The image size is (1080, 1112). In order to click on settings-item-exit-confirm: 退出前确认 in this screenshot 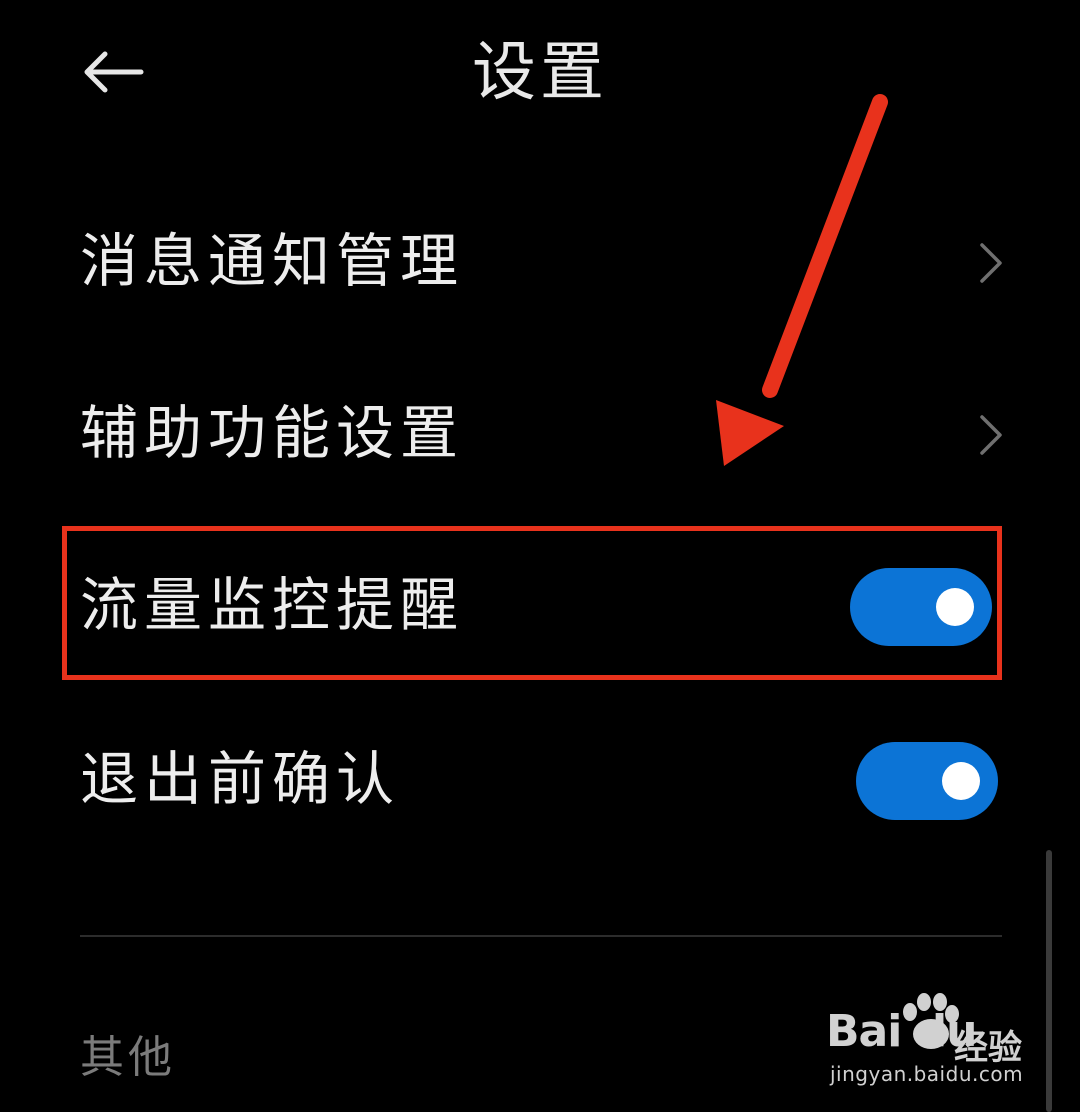, I will do `click(540, 779)`.